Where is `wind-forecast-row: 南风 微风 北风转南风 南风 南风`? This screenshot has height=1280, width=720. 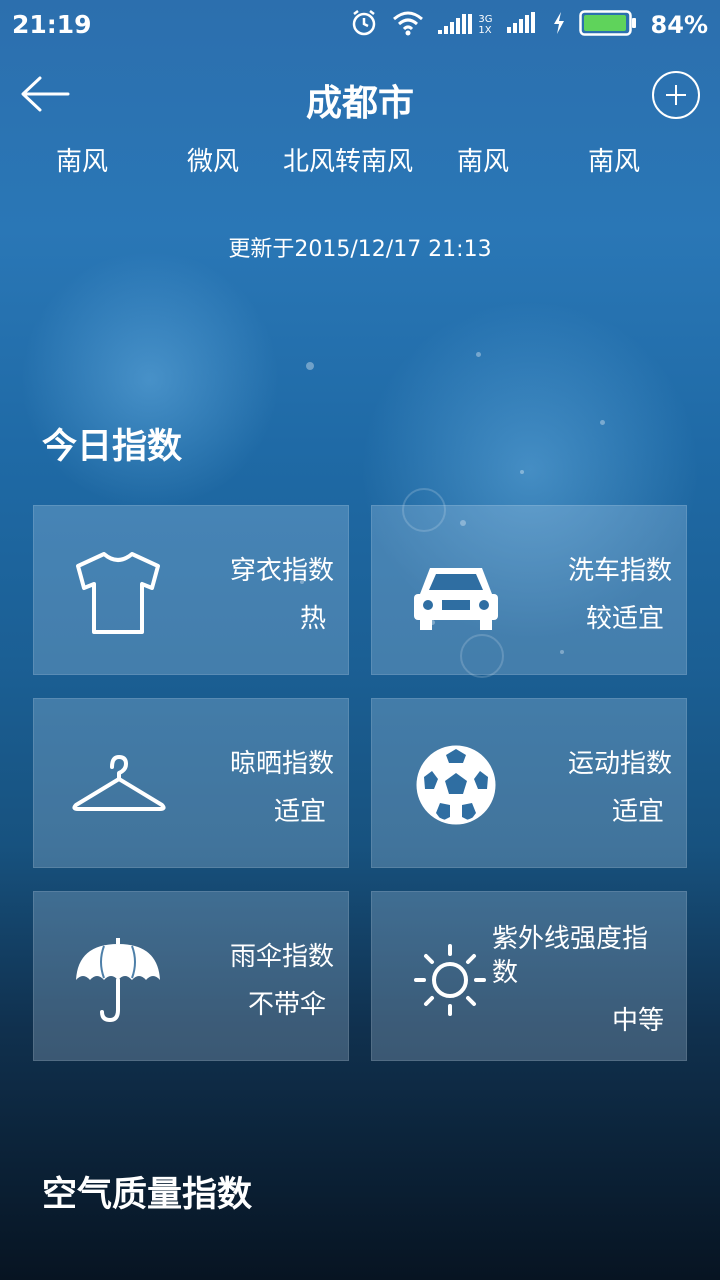 wind-forecast-row: 南风 微风 北风转南风 南风 南风 is located at coordinates (360, 161).